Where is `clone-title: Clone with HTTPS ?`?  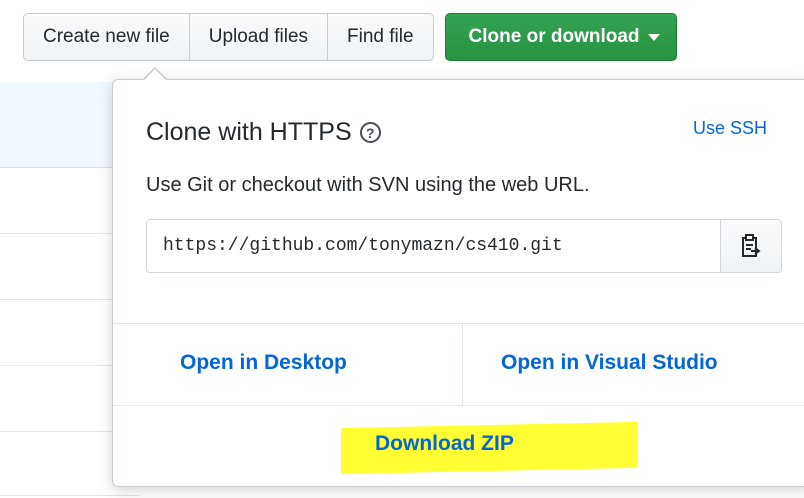 clone-title: Clone with HTTPS ? is located at coordinates (263, 132).